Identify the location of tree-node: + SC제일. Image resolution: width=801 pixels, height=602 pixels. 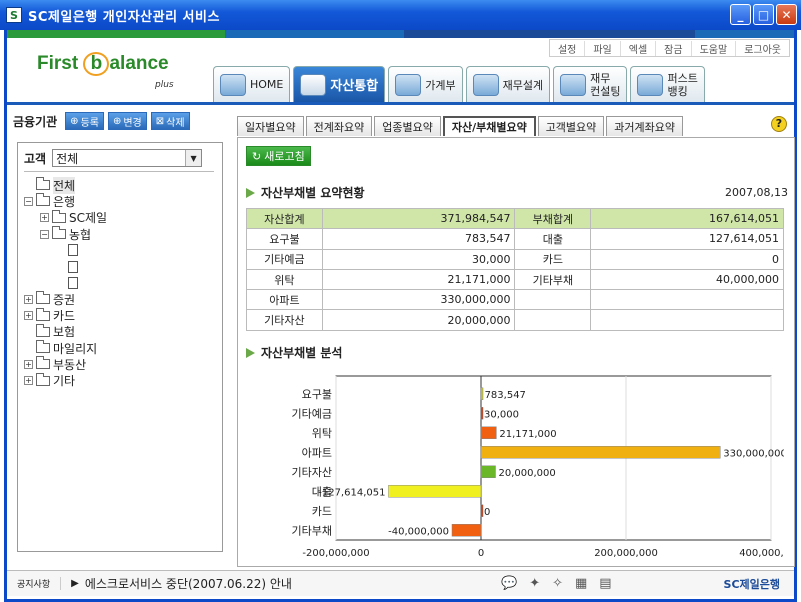
(65, 217).